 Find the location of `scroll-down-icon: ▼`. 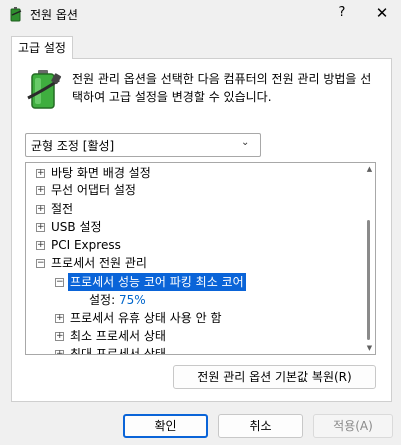

scroll-down-icon: ▼ is located at coordinates (369, 348).